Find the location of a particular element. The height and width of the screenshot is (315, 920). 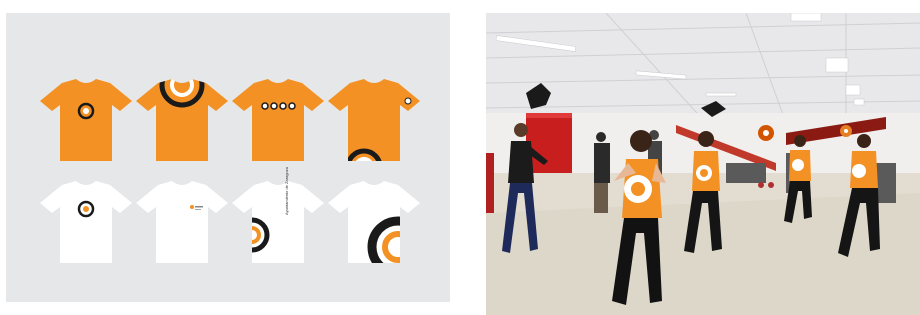

orange-shirt-corner-ring is located at coordinates (374, 120).